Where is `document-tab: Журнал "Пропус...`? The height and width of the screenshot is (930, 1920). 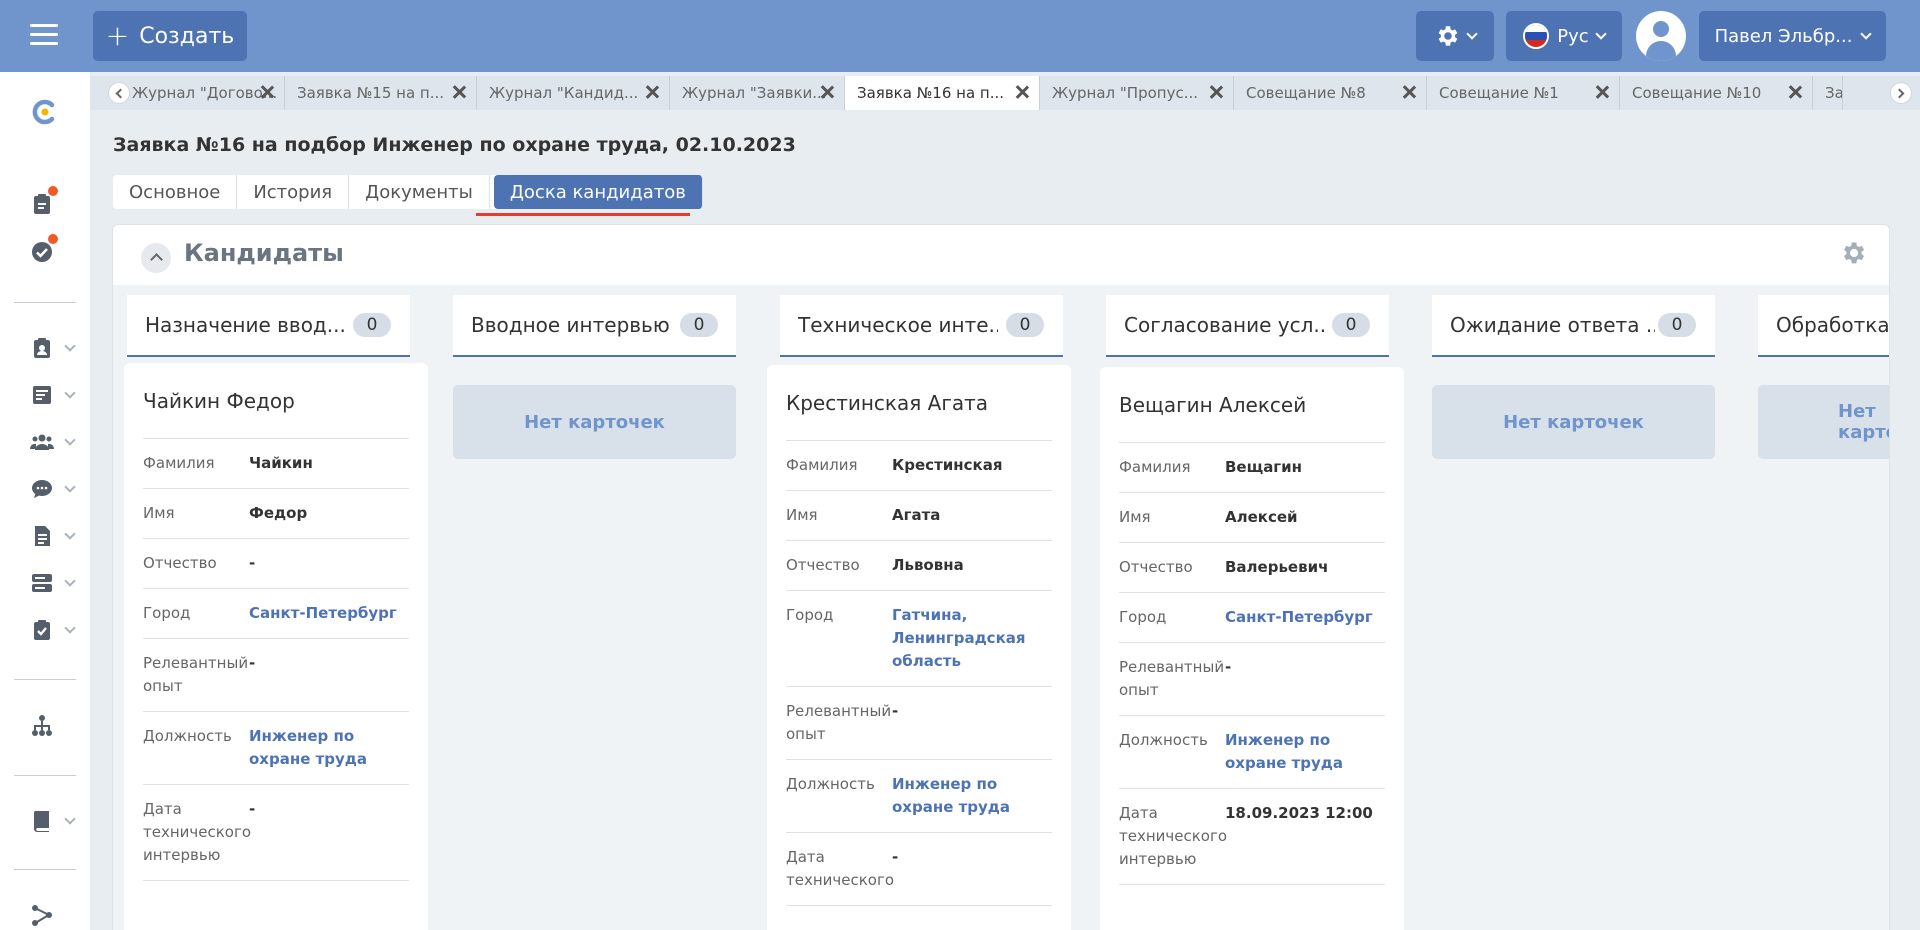
document-tab: Журнал "Пропус... is located at coordinates (1137, 93).